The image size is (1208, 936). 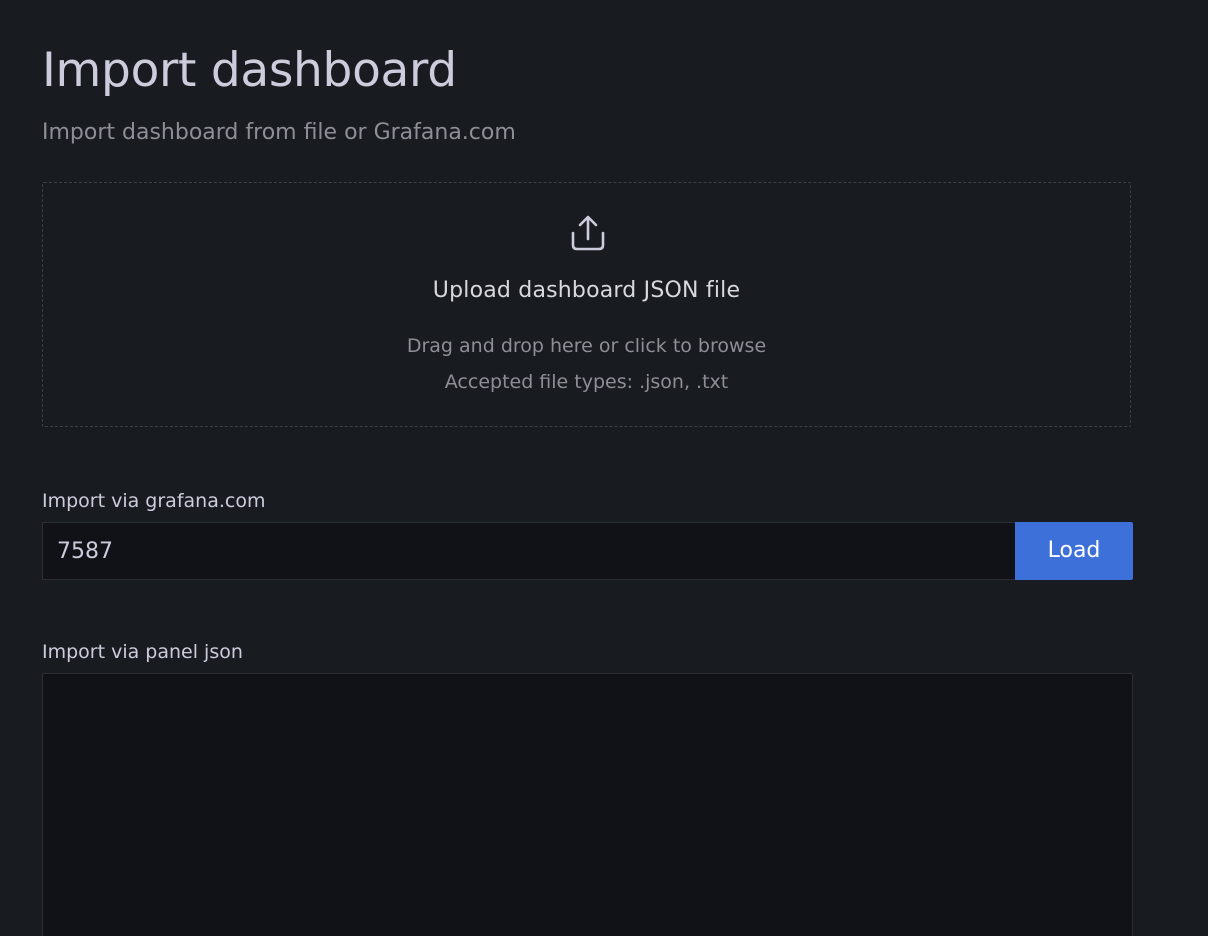 I want to click on upload-hint-drag: Drag and drop here or click to browse, so click(x=586, y=346).